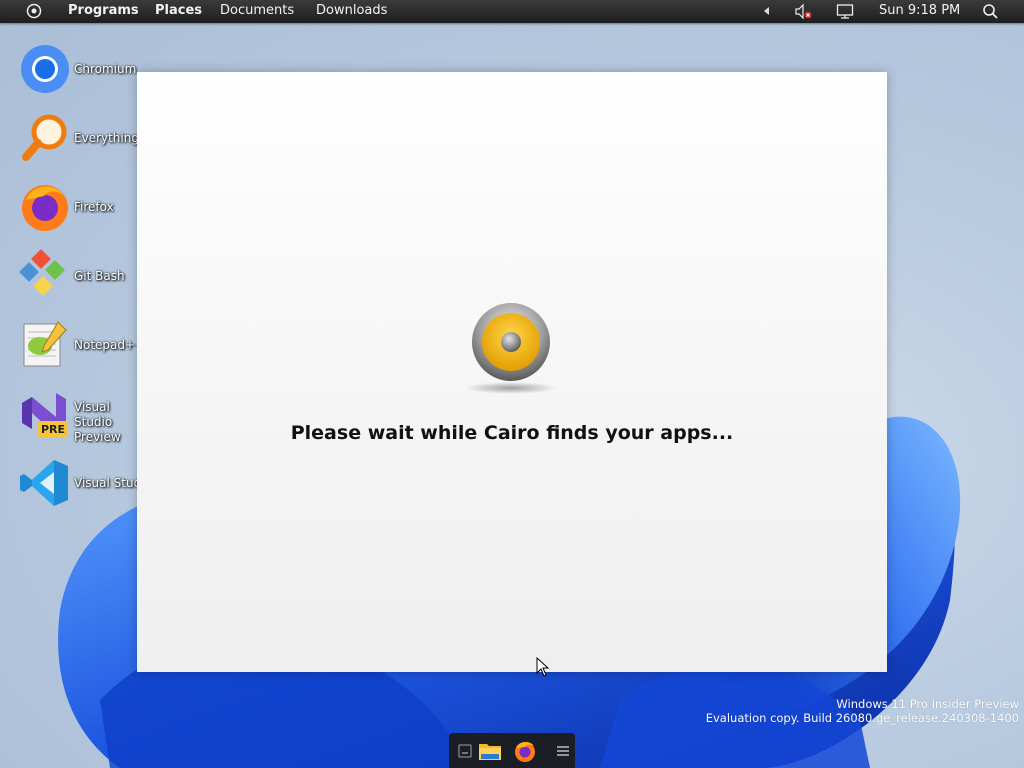 The image size is (1024, 768). What do you see at coordinates (766, 11) in the screenshot?
I see `tray-expand-icon` at bounding box center [766, 11].